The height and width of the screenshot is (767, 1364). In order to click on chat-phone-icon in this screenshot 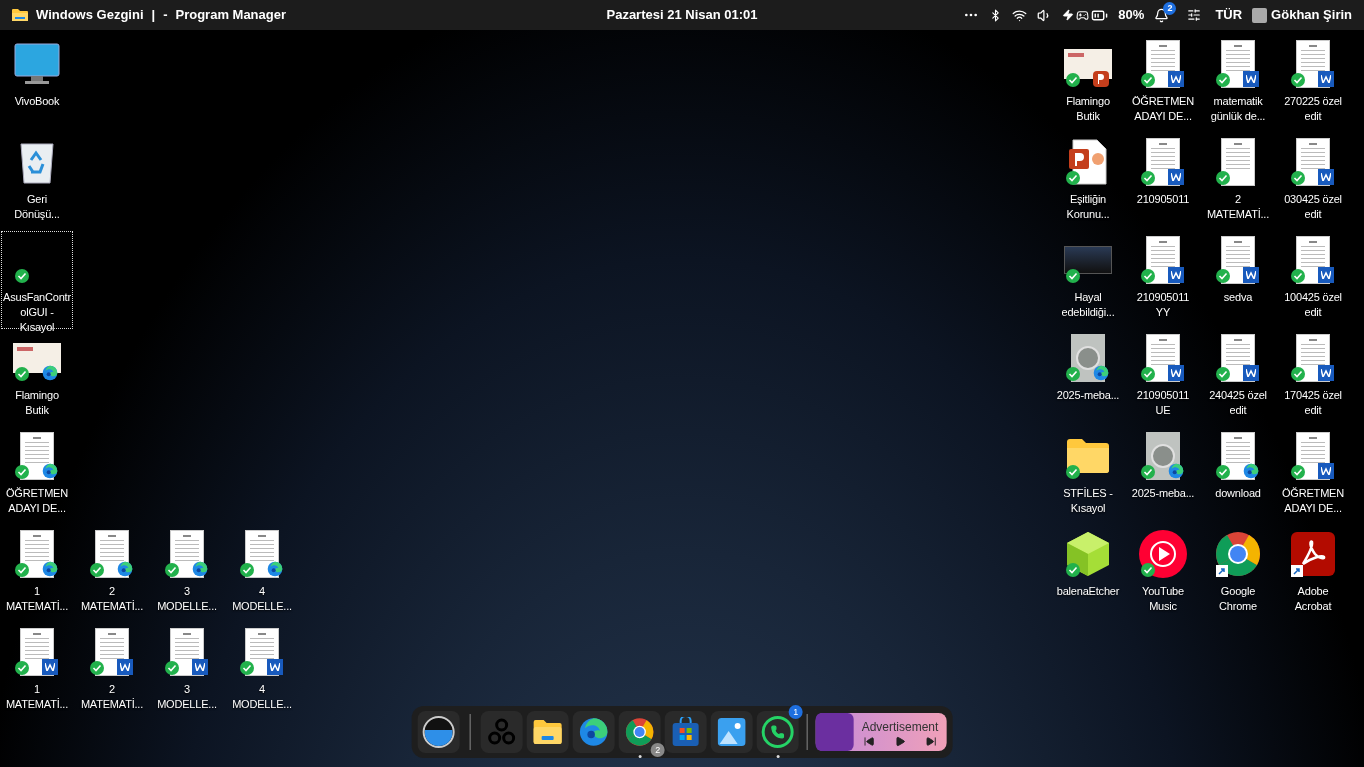, I will do `click(777, 732)`.